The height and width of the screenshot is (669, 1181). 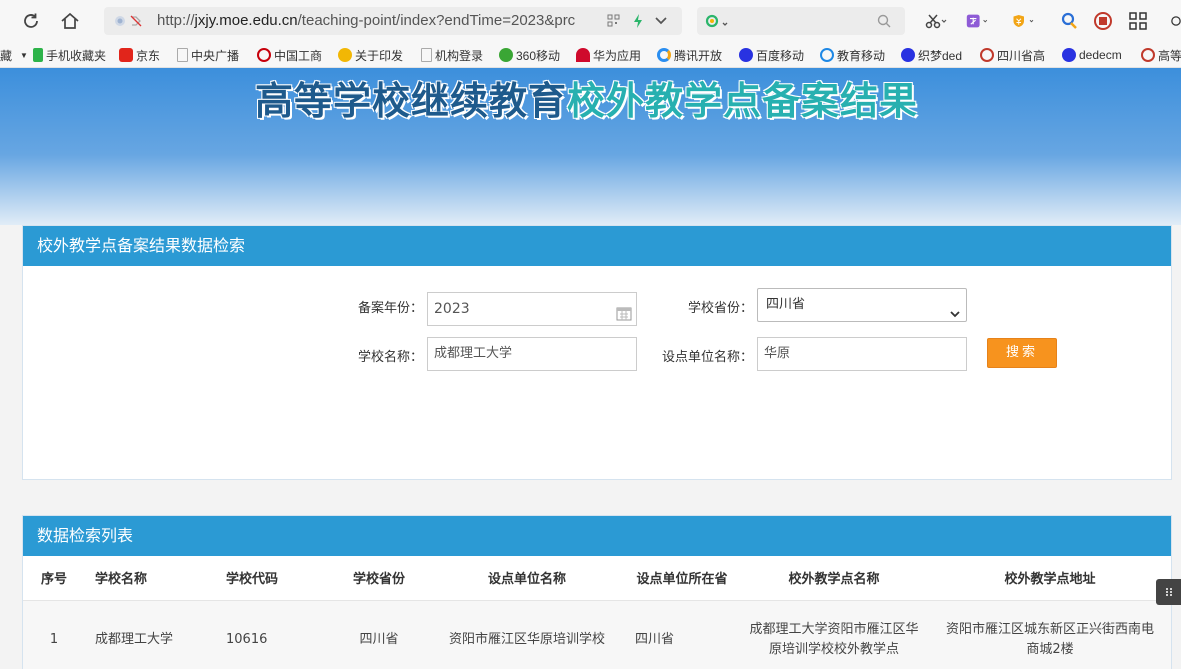 What do you see at coordinates (289, 55) in the screenshot?
I see `bookmark-item: 中国工商` at bounding box center [289, 55].